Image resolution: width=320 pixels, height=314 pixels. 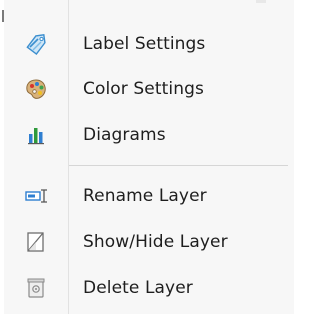 I want to click on menu-item-show-hide-layer: Show/Hide Layer, so click(x=146, y=242).